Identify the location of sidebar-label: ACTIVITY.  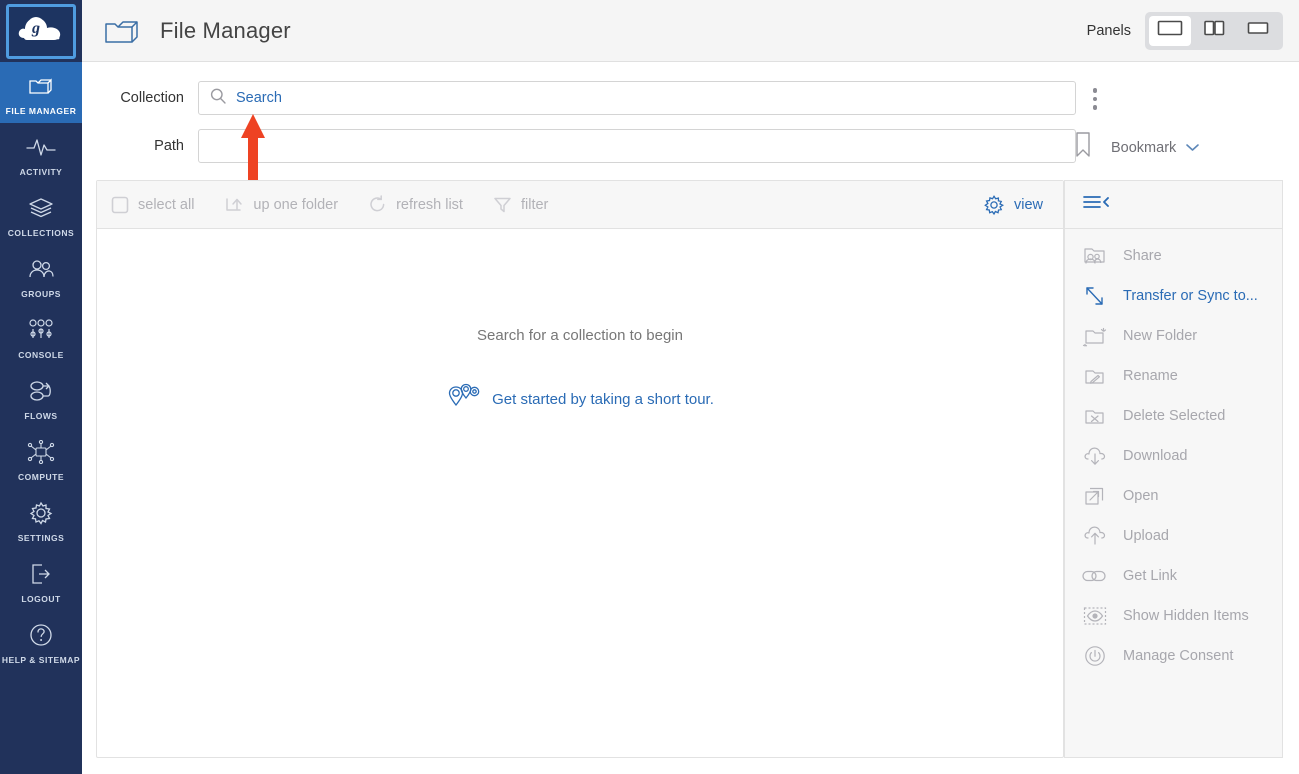
(41, 172).